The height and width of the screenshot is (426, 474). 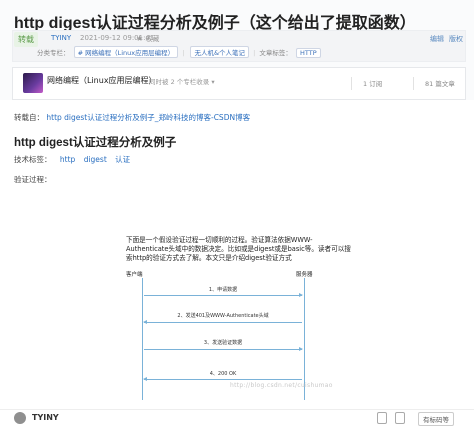 I want to click on copyright-link: 版权, so click(x=456, y=39).